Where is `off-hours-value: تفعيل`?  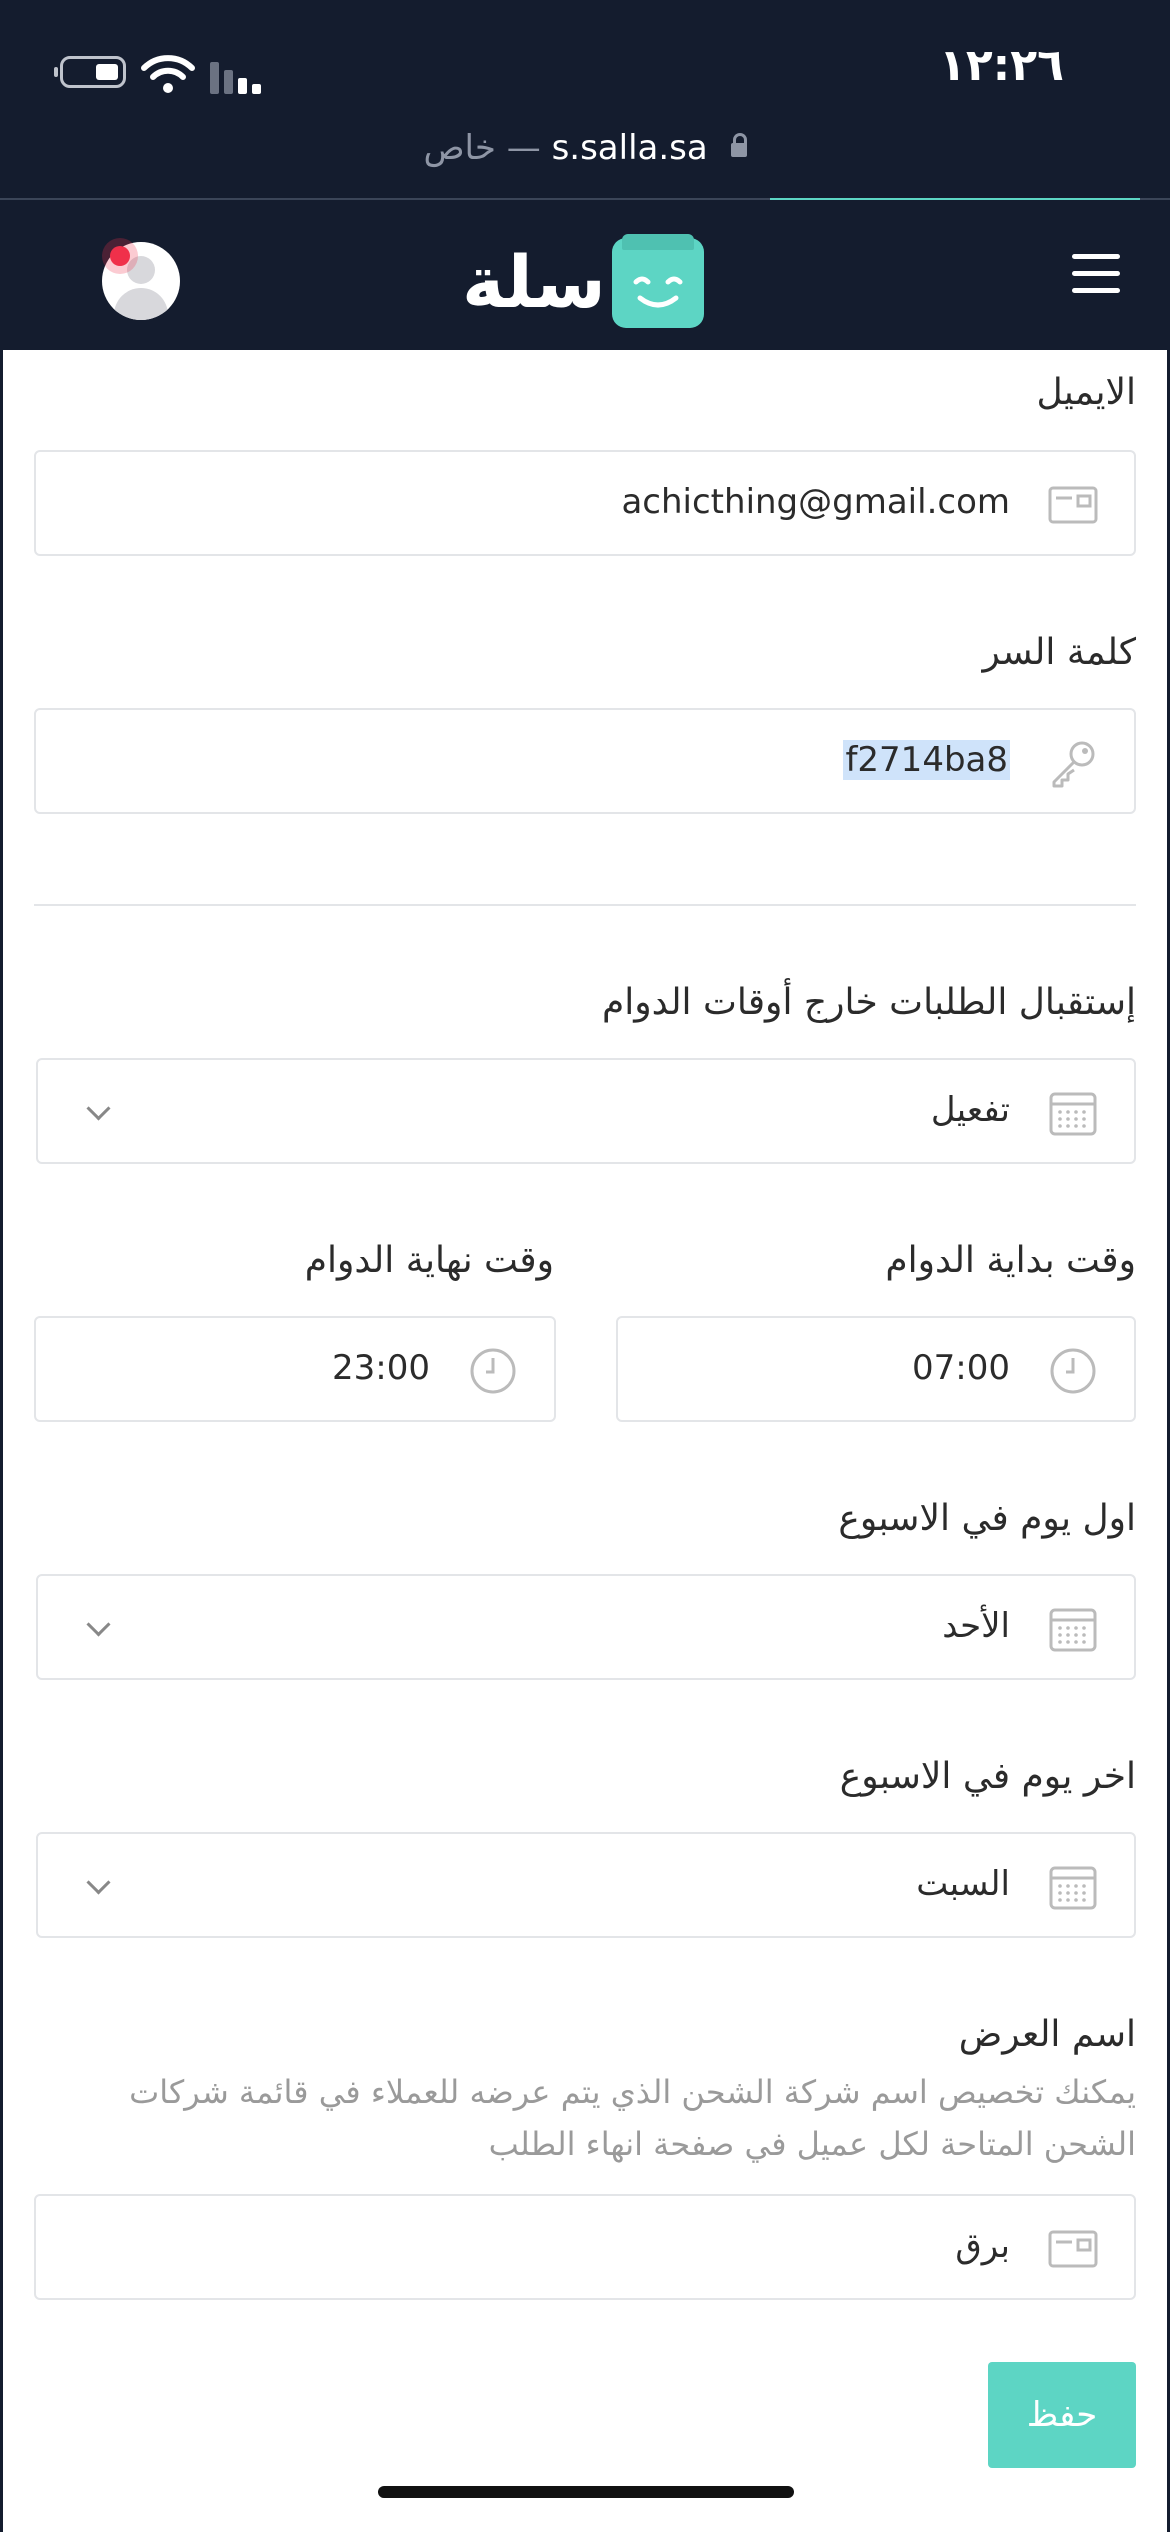
off-hours-value: تفعيل is located at coordinates (970, 1110).